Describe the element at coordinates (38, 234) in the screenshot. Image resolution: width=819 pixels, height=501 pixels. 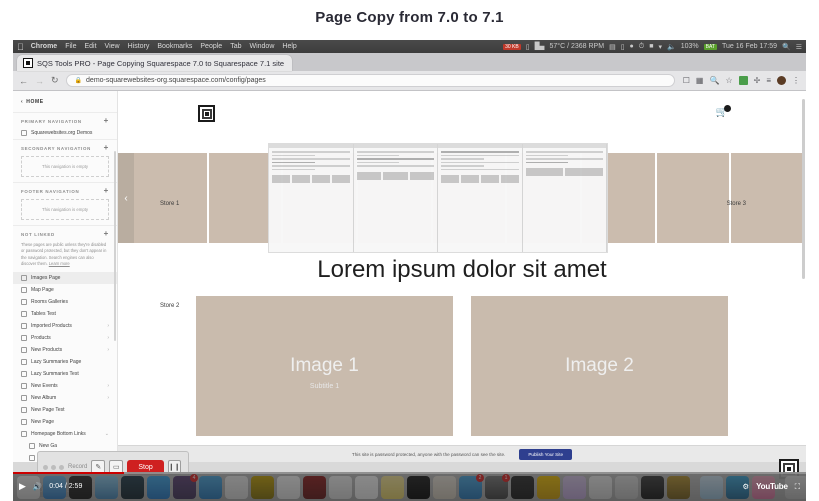
I see `section-title: NOT LINKED` at that location.